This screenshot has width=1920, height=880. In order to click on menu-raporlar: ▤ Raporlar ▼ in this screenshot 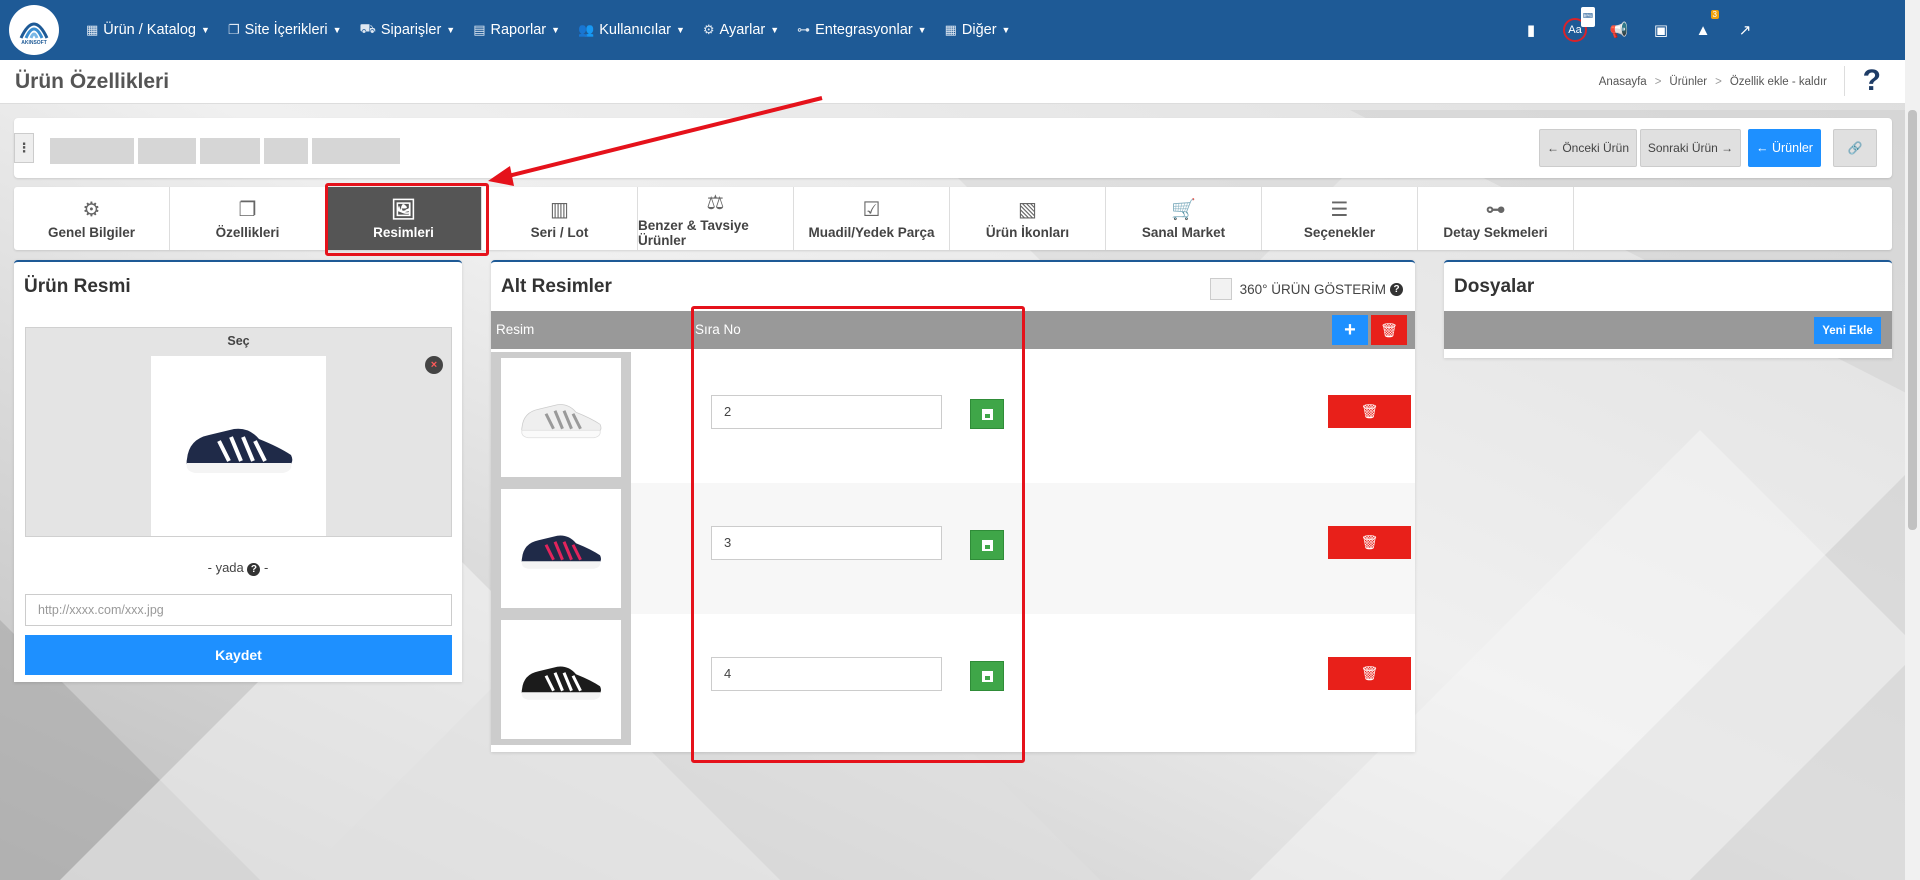, I will do `click(516, 30)`.